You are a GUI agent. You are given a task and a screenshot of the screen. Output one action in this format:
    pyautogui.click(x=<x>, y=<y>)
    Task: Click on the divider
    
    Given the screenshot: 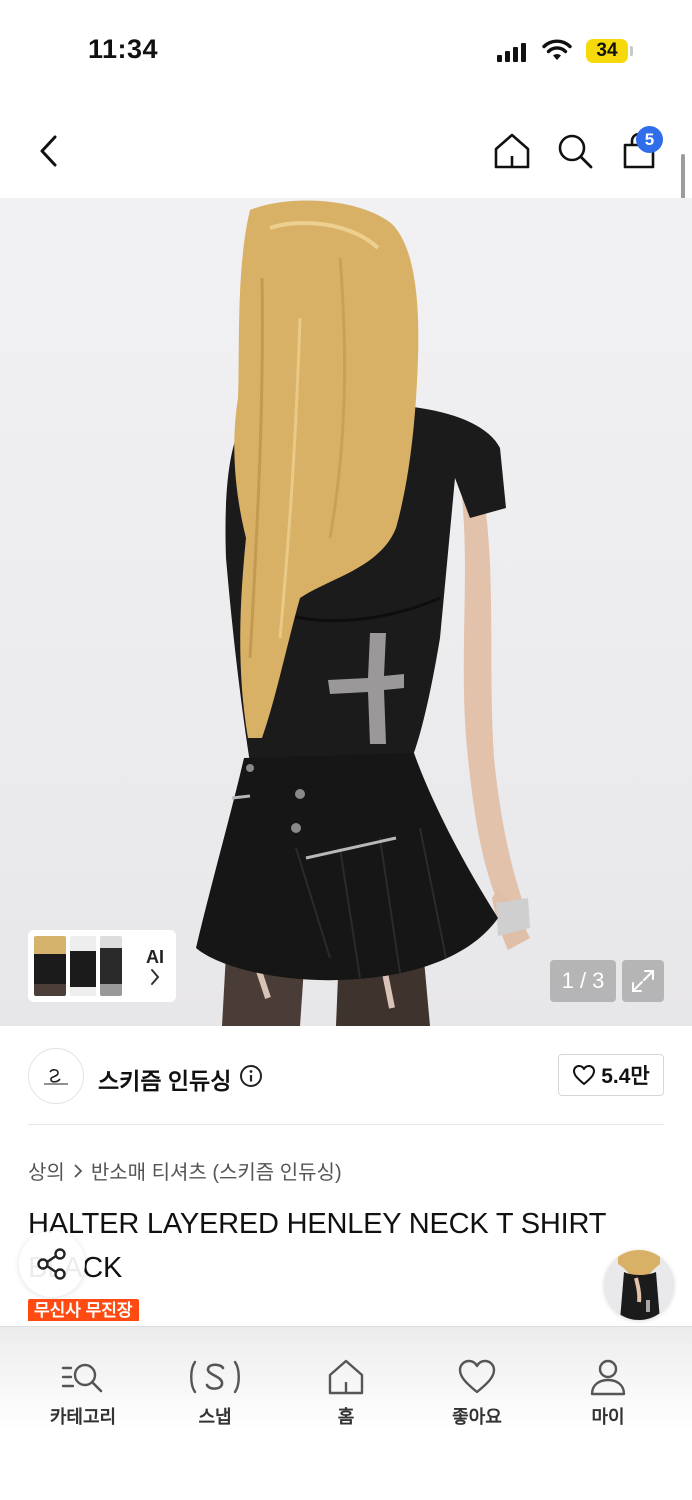 What is the action you would take?
    pyautogui.click(x=346, y=1124)
    